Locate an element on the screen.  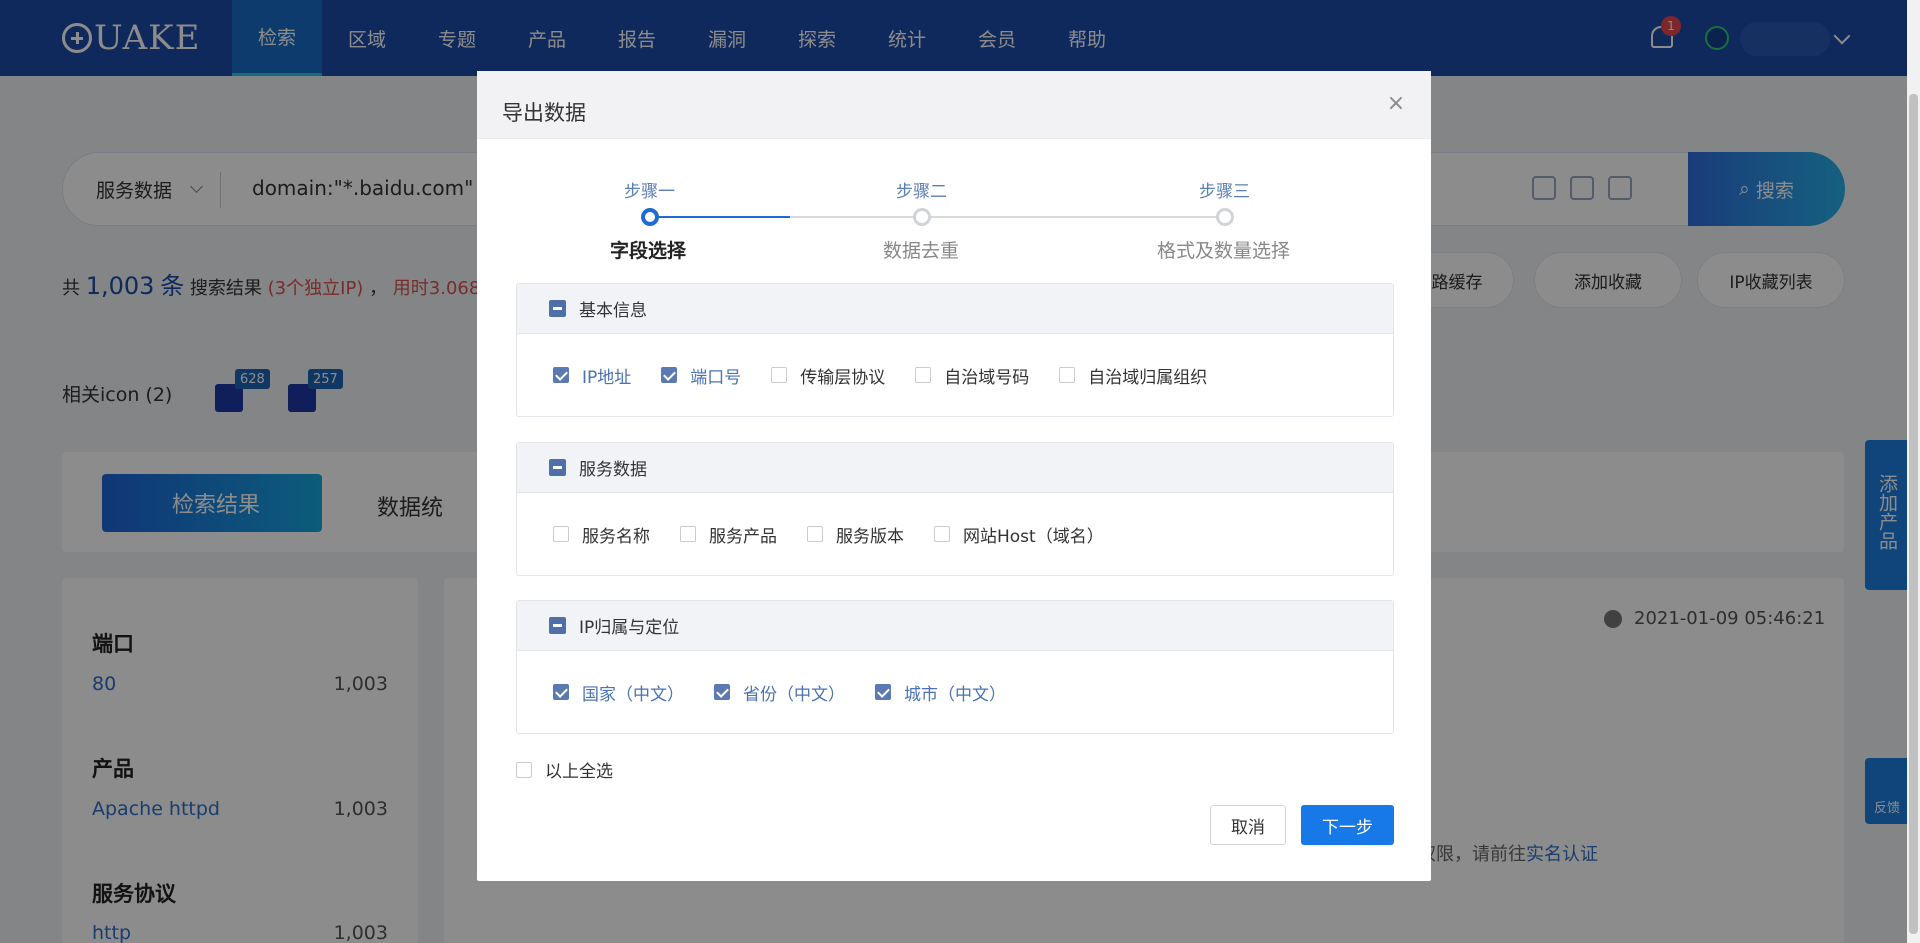
field-label: 自治域号码 is located at coordinates (987, 377).